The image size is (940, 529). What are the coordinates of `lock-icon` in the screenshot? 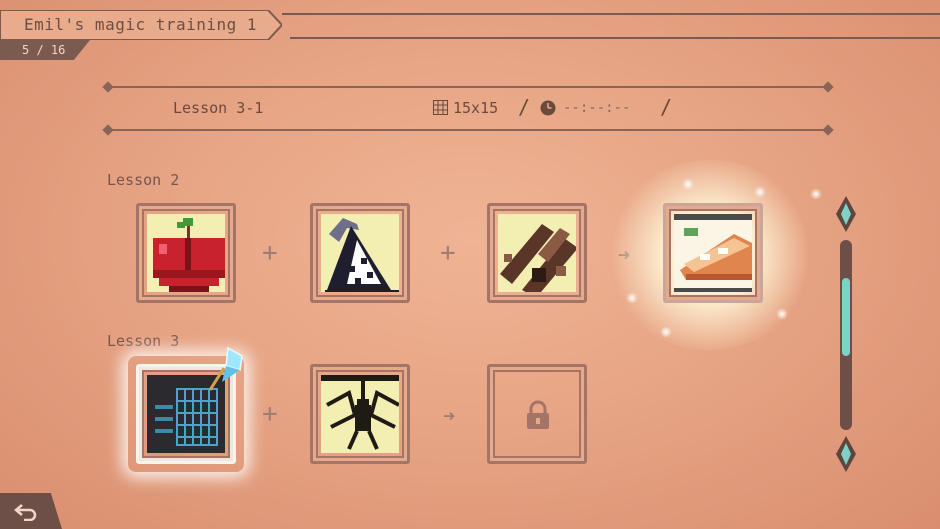 It's located at (538, 414).